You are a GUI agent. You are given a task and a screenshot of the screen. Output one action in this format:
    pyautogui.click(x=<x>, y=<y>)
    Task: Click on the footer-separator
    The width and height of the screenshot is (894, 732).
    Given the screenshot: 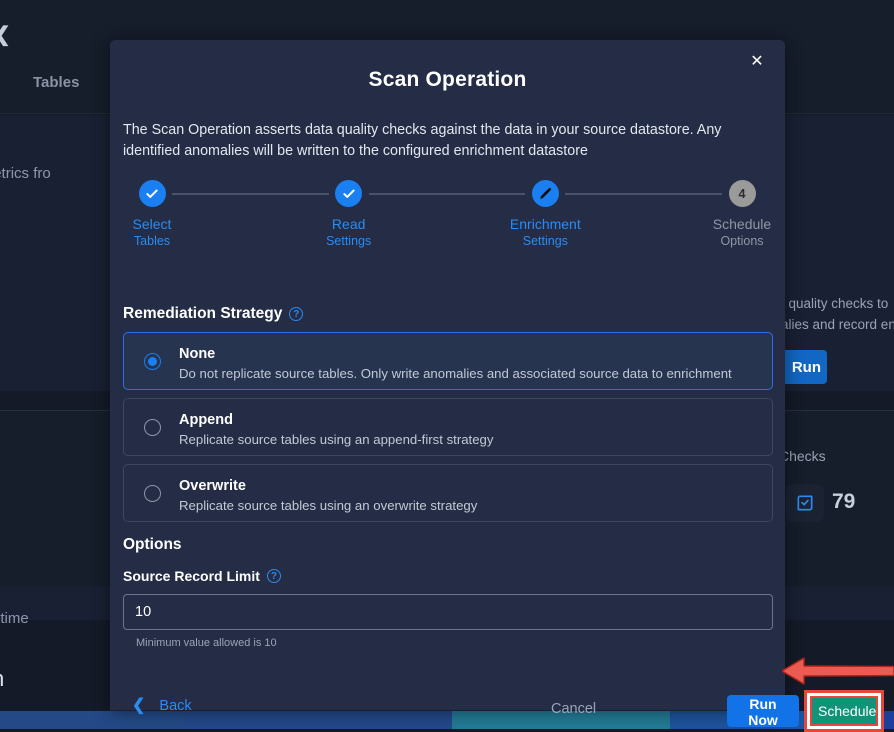 What is the action you would take?
    pyautogui.click(x=447, y=678)
    